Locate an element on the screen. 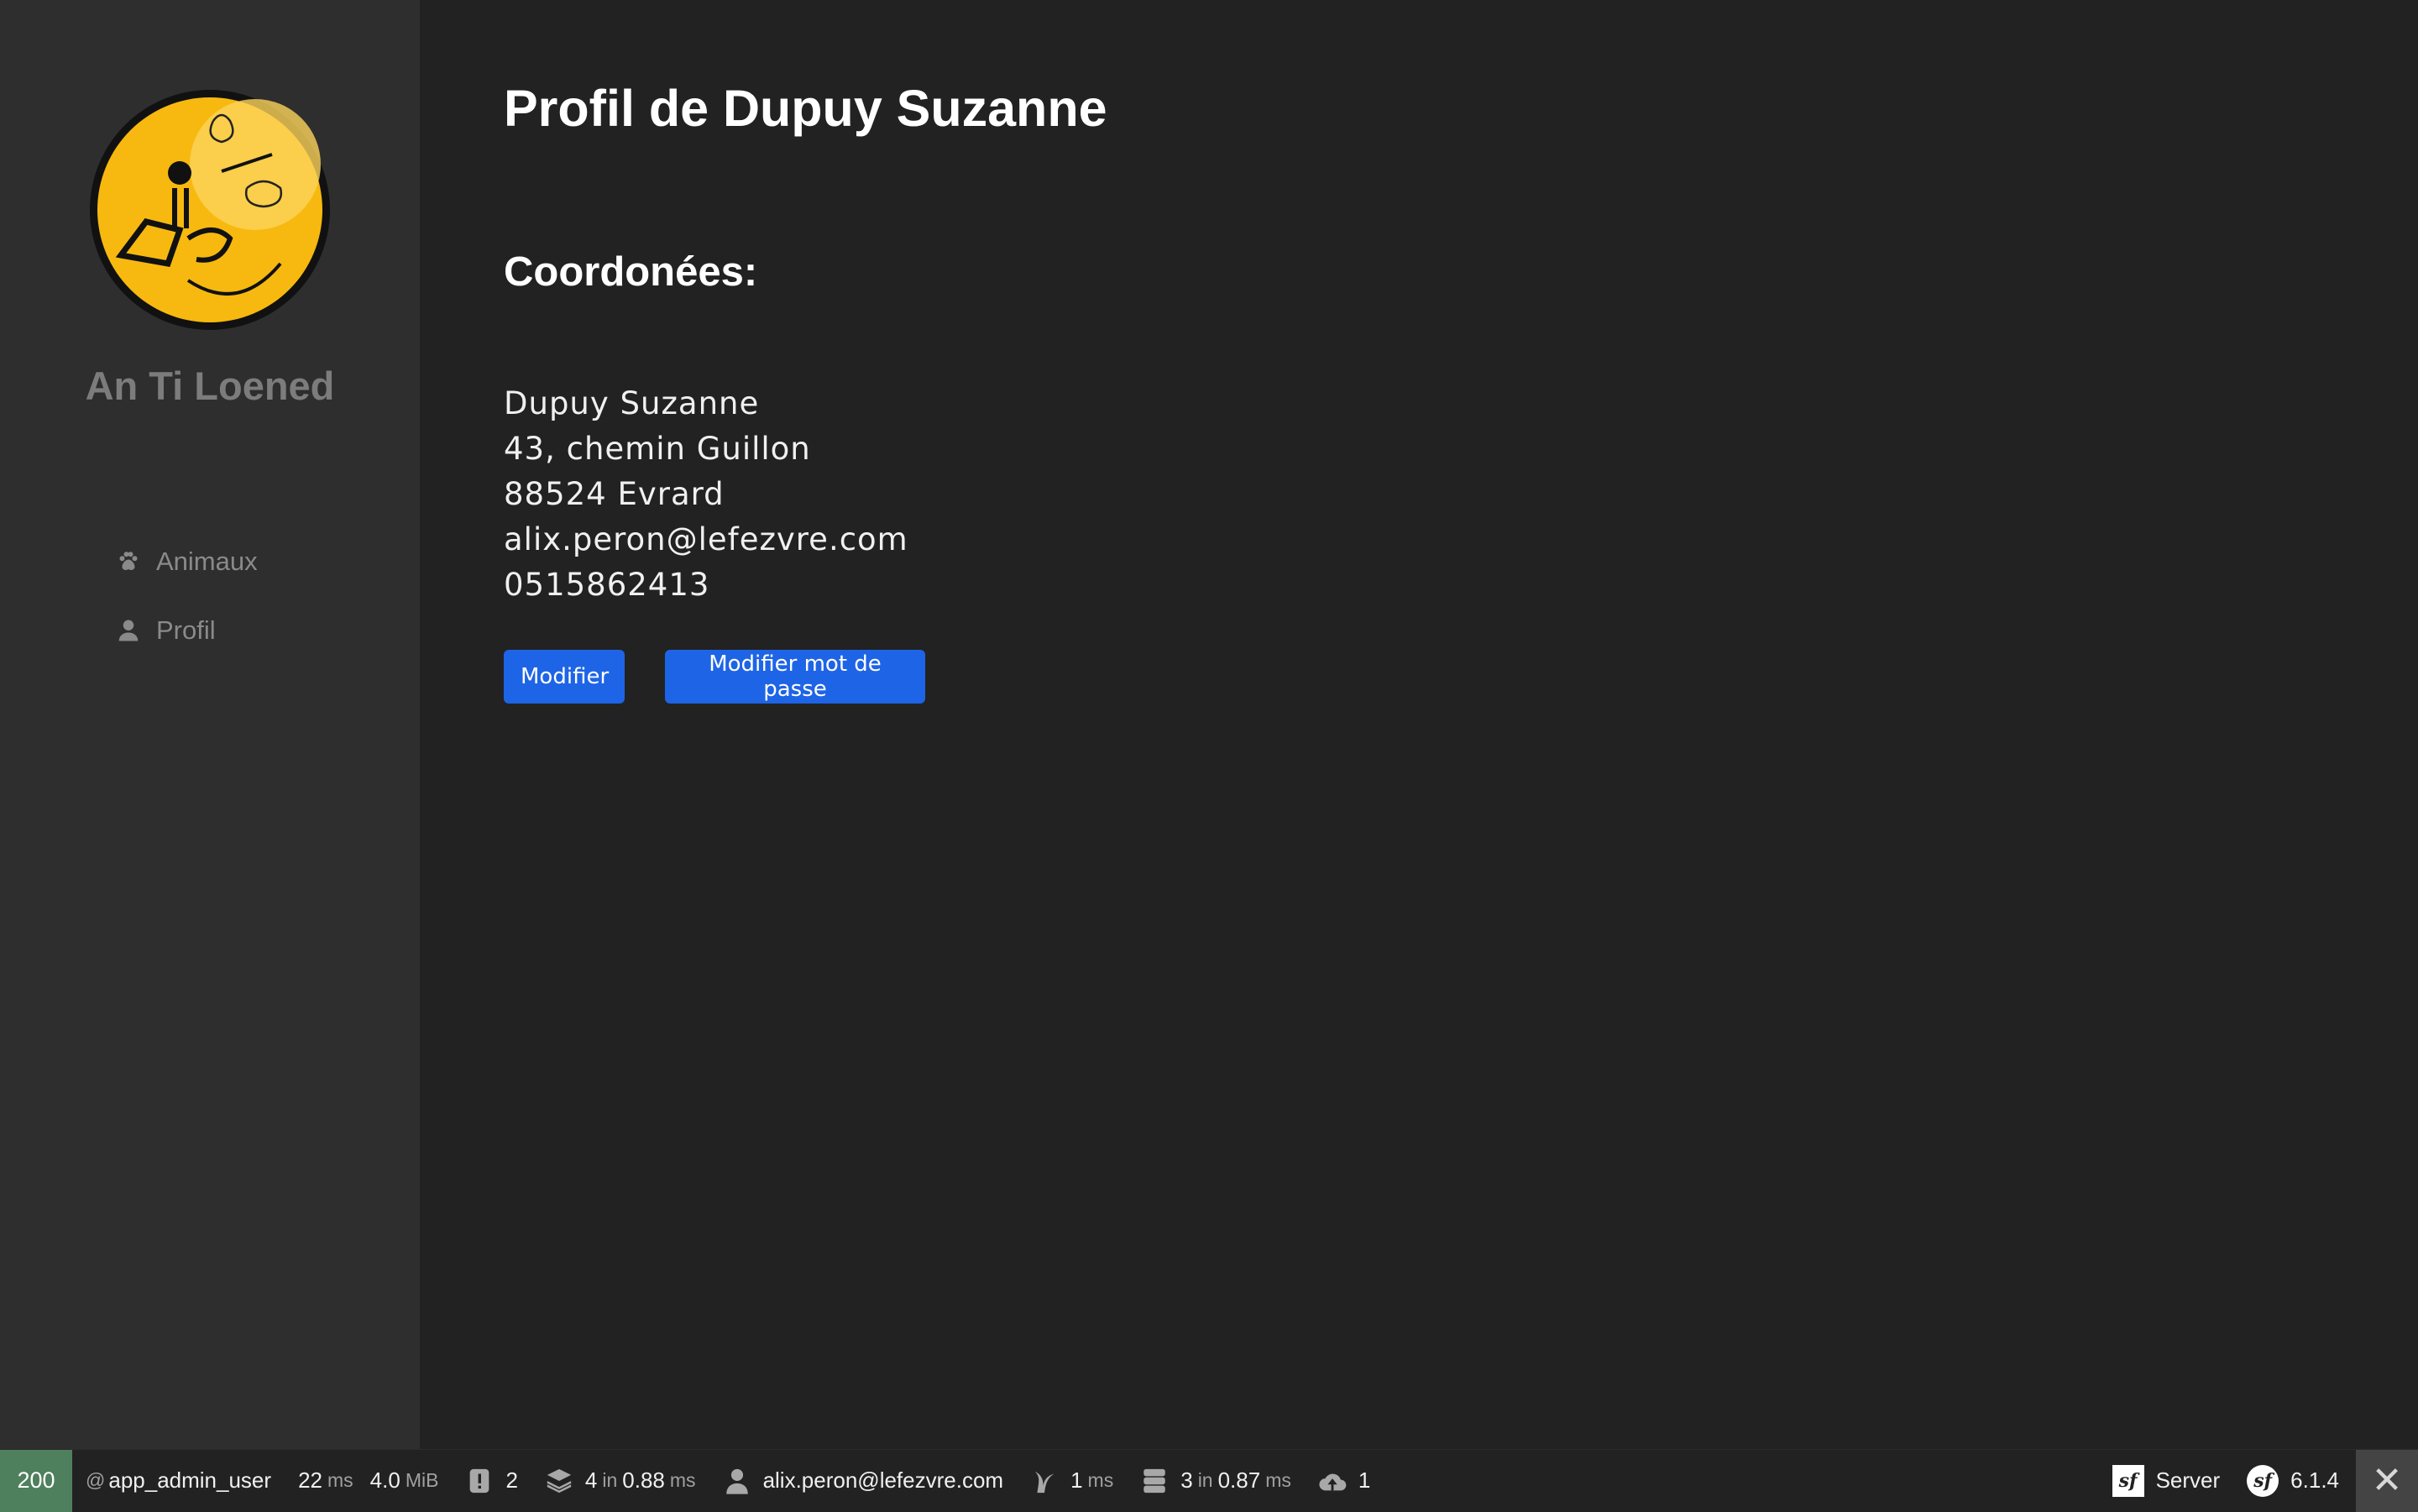 The image size is (2418, 1512). edit-button: Modifier is located at coordinates (564, 677).